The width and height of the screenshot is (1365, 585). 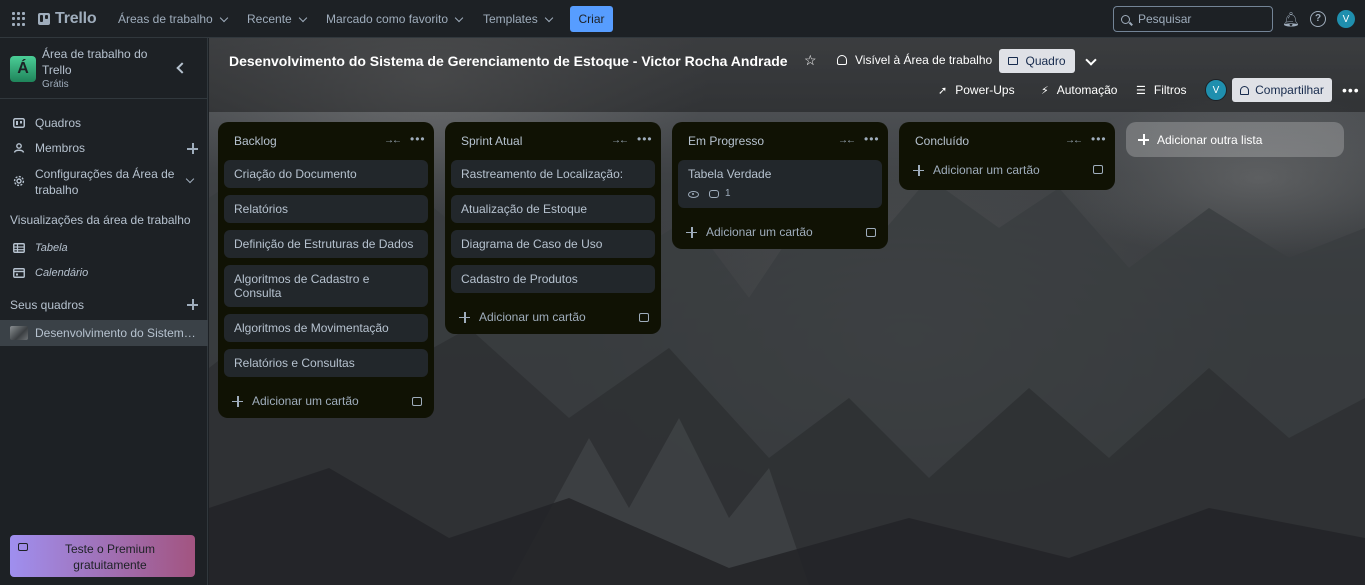 What do you see at coordinates (693, 194) in the screenshot?
I see `watching-icon` at bounding box center [693, 194].